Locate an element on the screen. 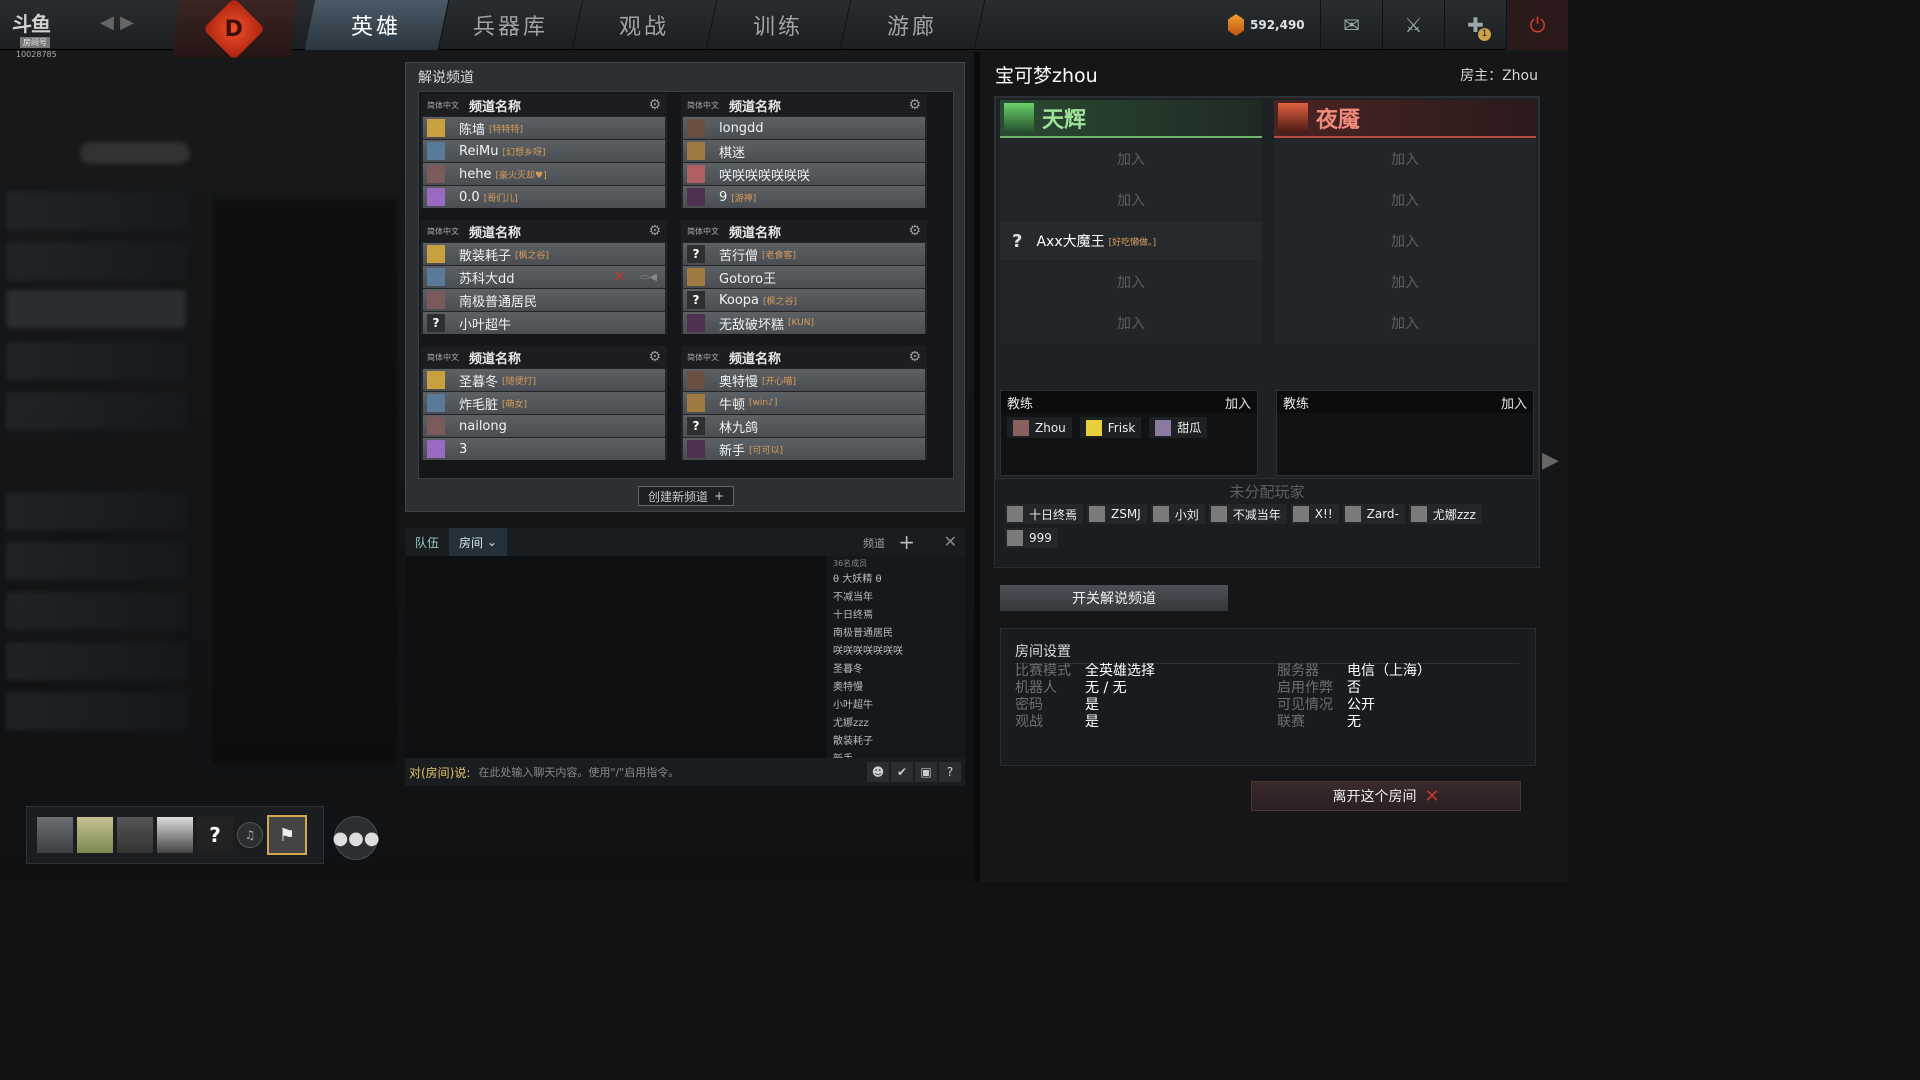 This screenshot has width=1920, height=1080. armory-icon: ⚔ is located at coordinates (1413, 25).